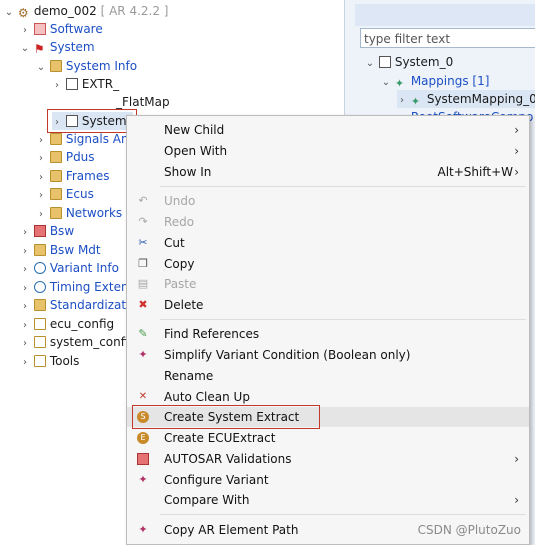 Image resolution: width=535 pixels, height=545 pixels. I want to click on tree-item-ecus: › Ecus, so click(65, 194).